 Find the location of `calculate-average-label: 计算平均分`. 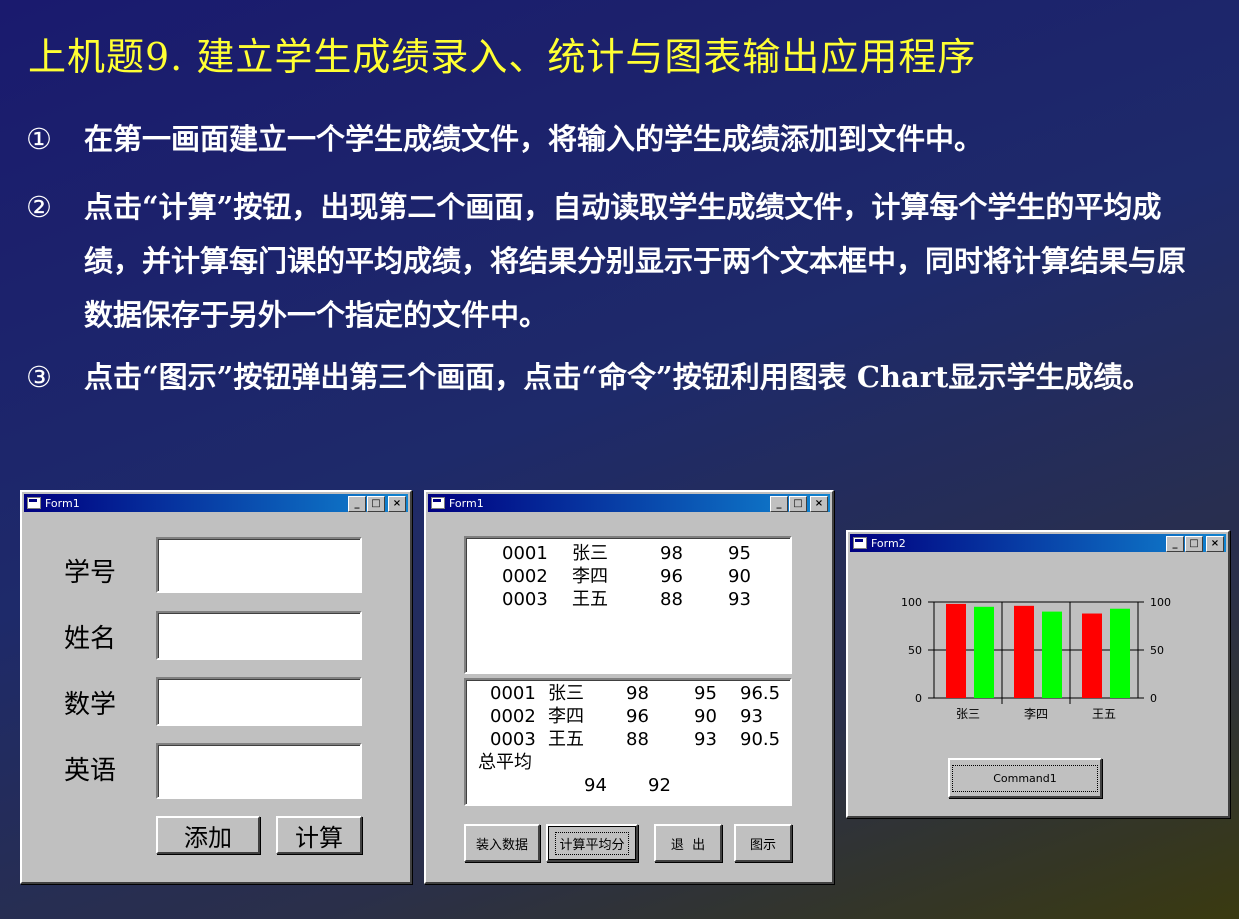

calculate-average-label: 计算平均分 is located at coordinates (592, 843).